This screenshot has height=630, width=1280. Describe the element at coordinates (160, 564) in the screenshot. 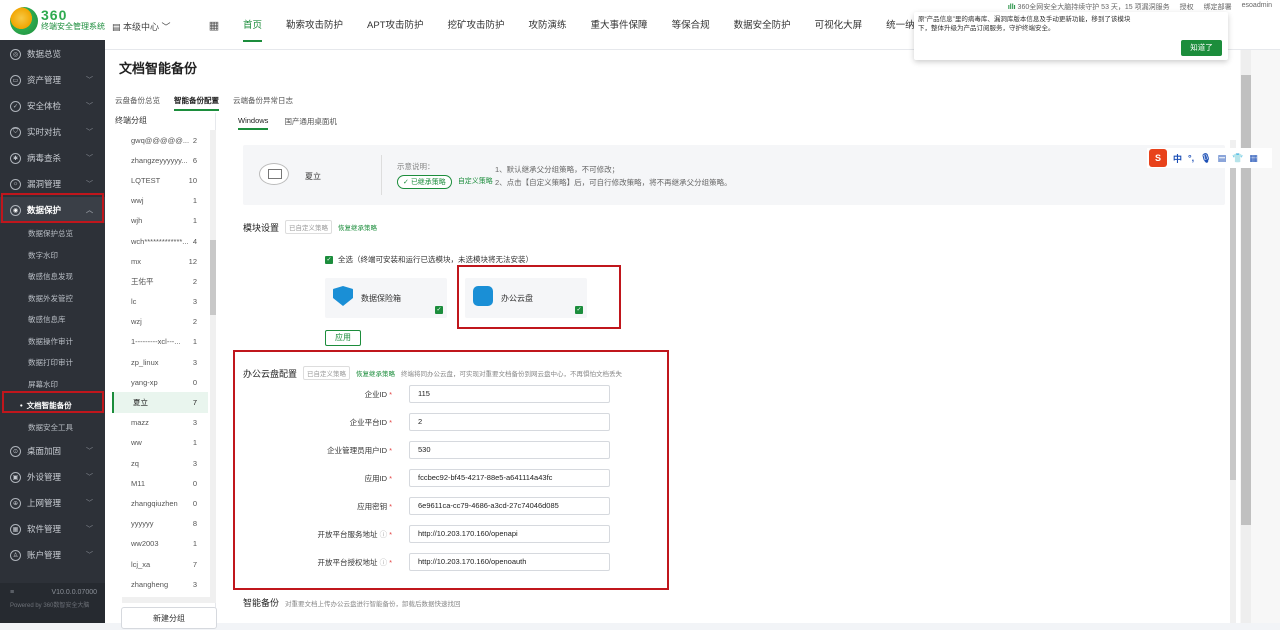

I see `group-list-item: lcj_xa7` at that location.